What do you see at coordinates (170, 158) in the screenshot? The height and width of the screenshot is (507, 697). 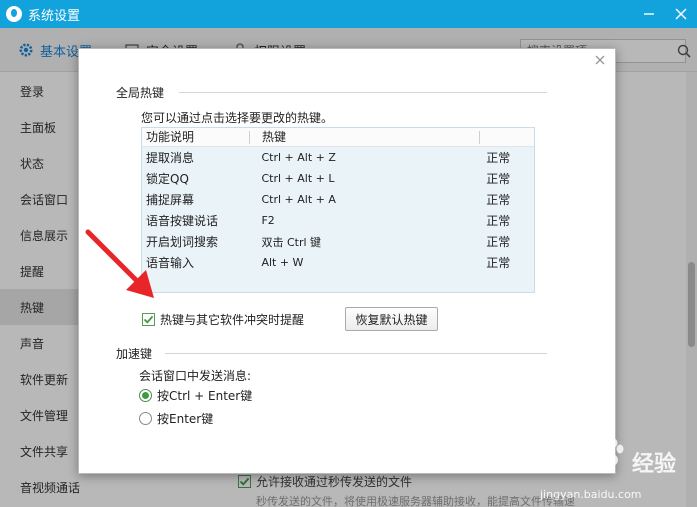 I see `hotkey-function: 提取消息` at bounding box center [170, 158].